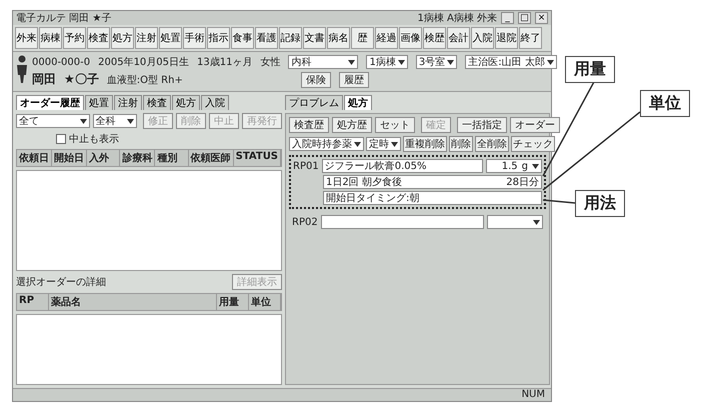 The height and width of the screenshot is (413, 704). I want to click on tab: 検査, so click(157, 102).